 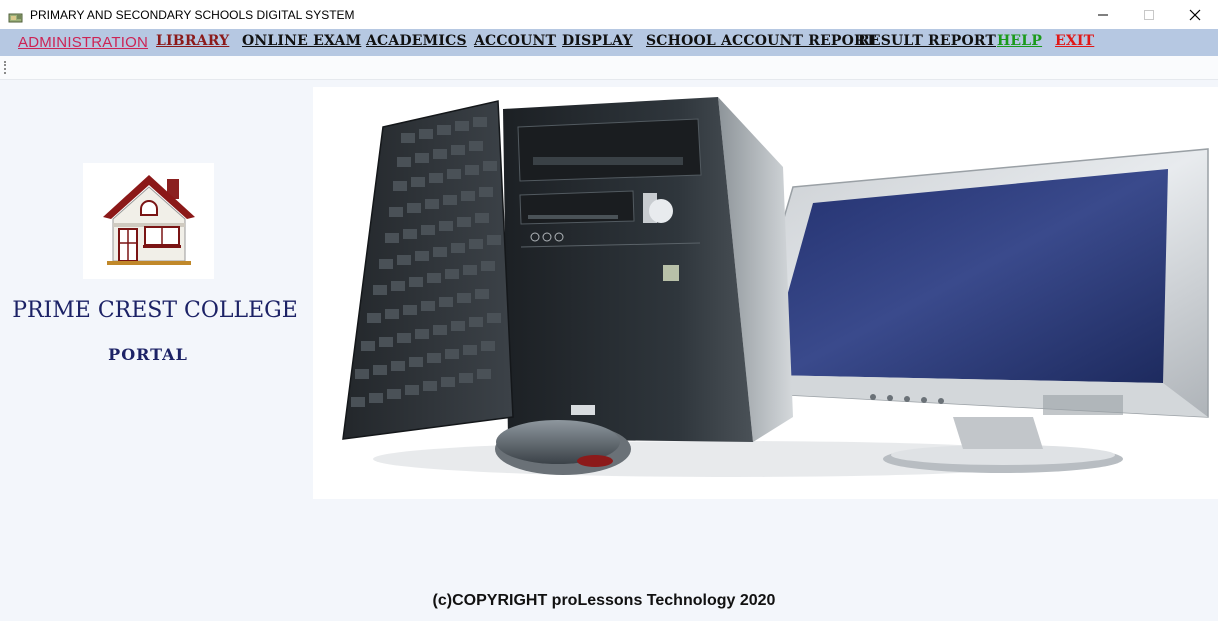 I want to click on menu-exit: EXIT, so click(x=1074, y=41).